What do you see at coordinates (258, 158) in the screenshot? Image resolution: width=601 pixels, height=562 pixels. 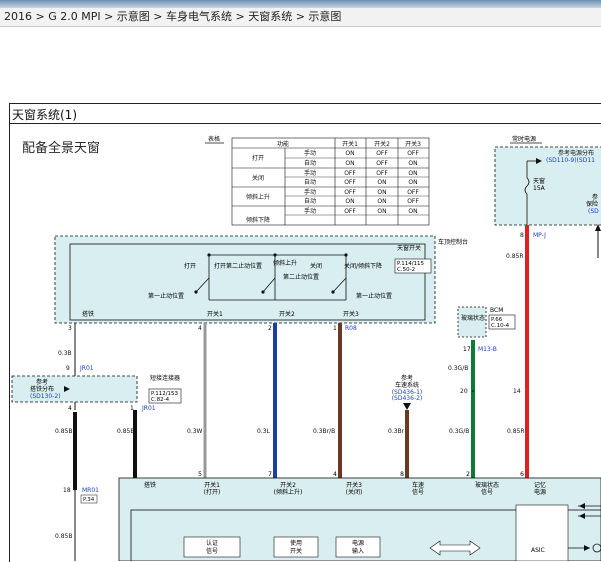 I see `table-group-open: 打开` at bounding box center [258, 158].